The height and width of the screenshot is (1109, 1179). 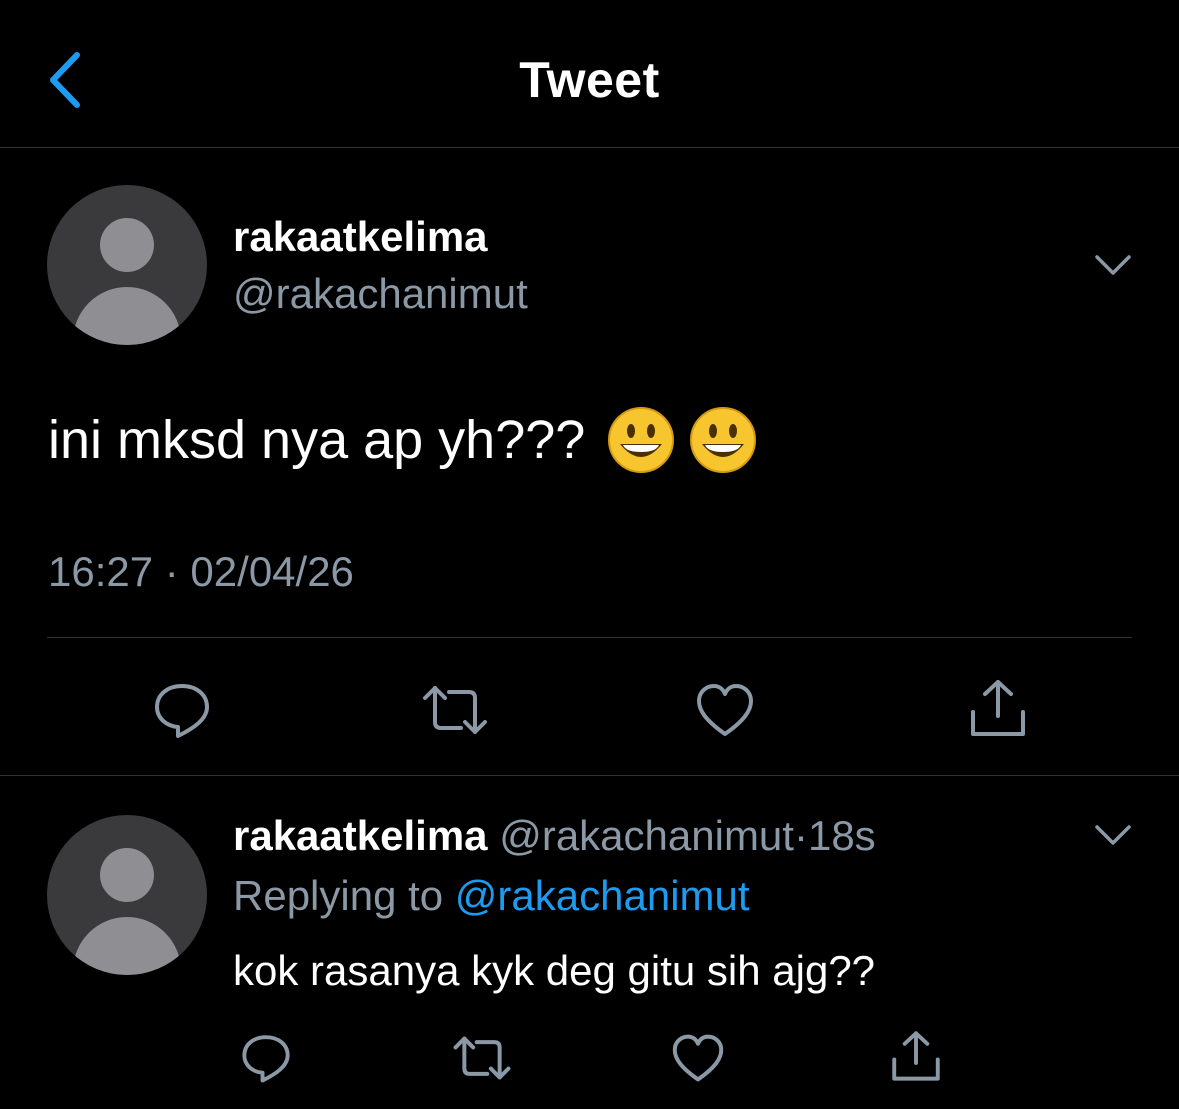 I want to click on top-nav-bar: Tweet, so click(x=589, y=74).